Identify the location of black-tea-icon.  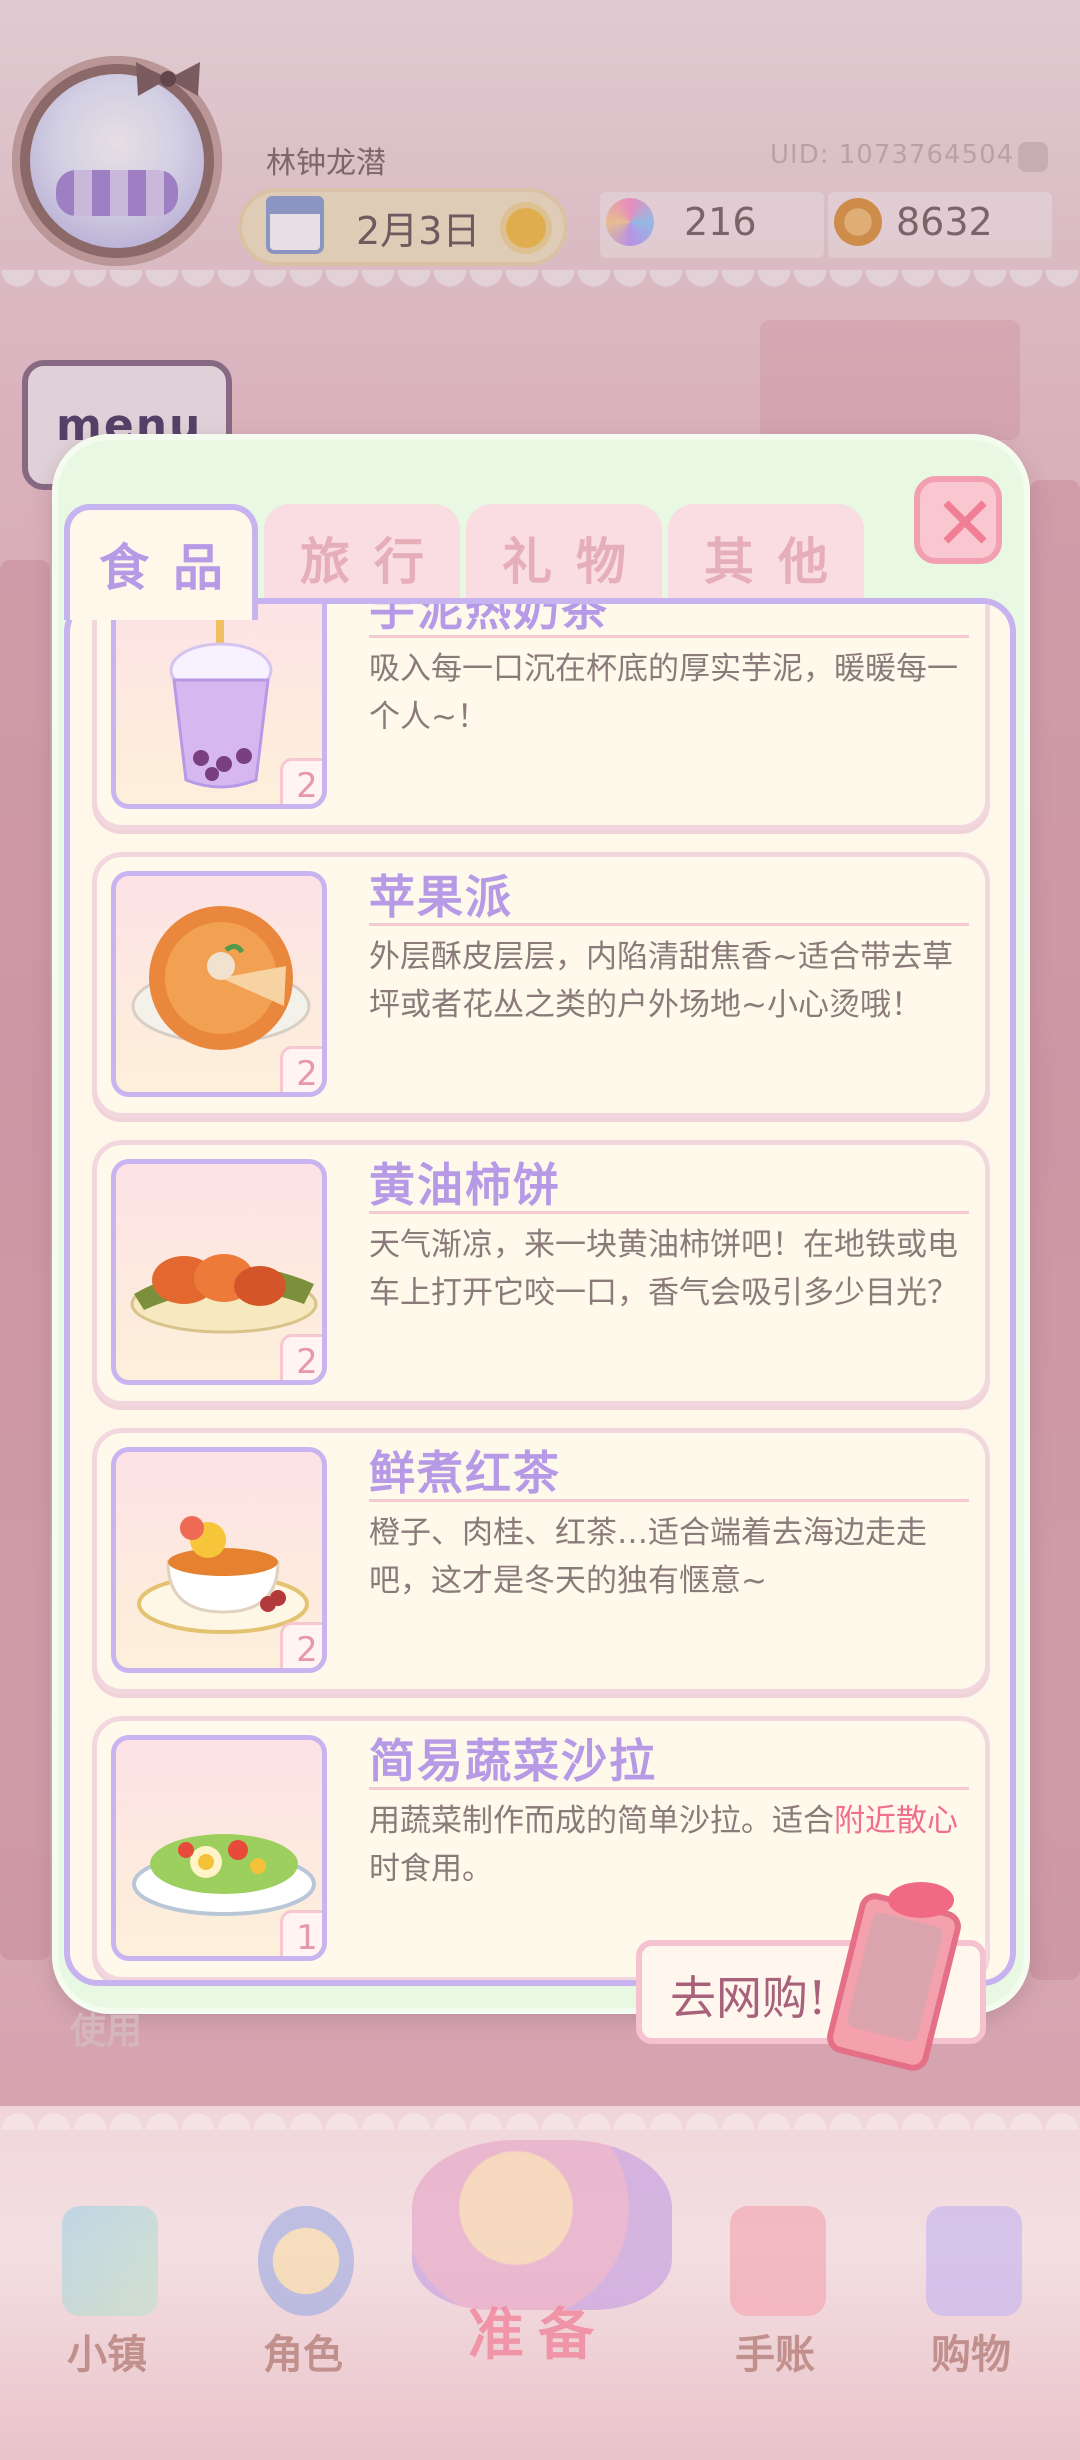
(223, 1575).